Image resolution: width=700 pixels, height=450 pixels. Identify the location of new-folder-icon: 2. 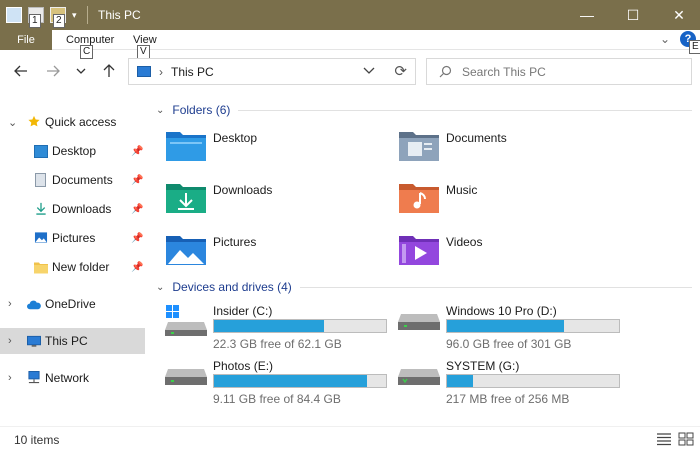
(58, 17).